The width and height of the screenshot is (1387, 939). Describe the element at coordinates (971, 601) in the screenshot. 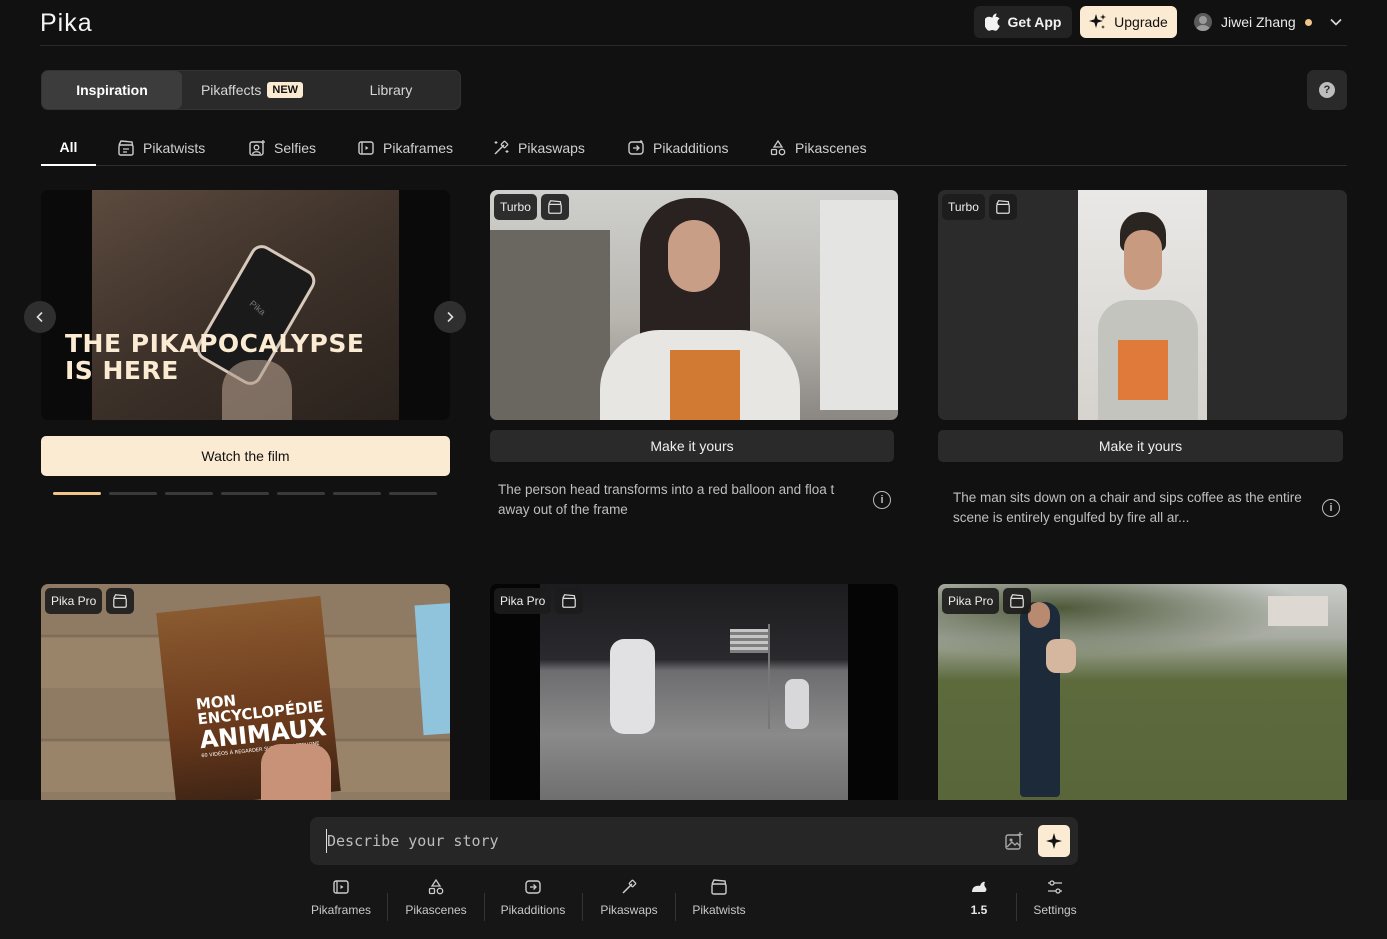

I see `pika-pro-badge: Pika Pro` at that location.